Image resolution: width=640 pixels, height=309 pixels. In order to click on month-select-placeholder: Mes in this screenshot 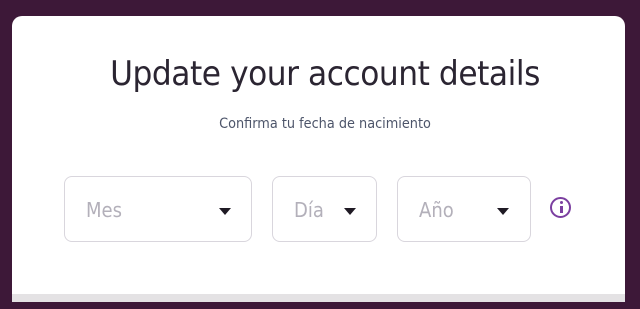, I will do `click(104, 210)`.